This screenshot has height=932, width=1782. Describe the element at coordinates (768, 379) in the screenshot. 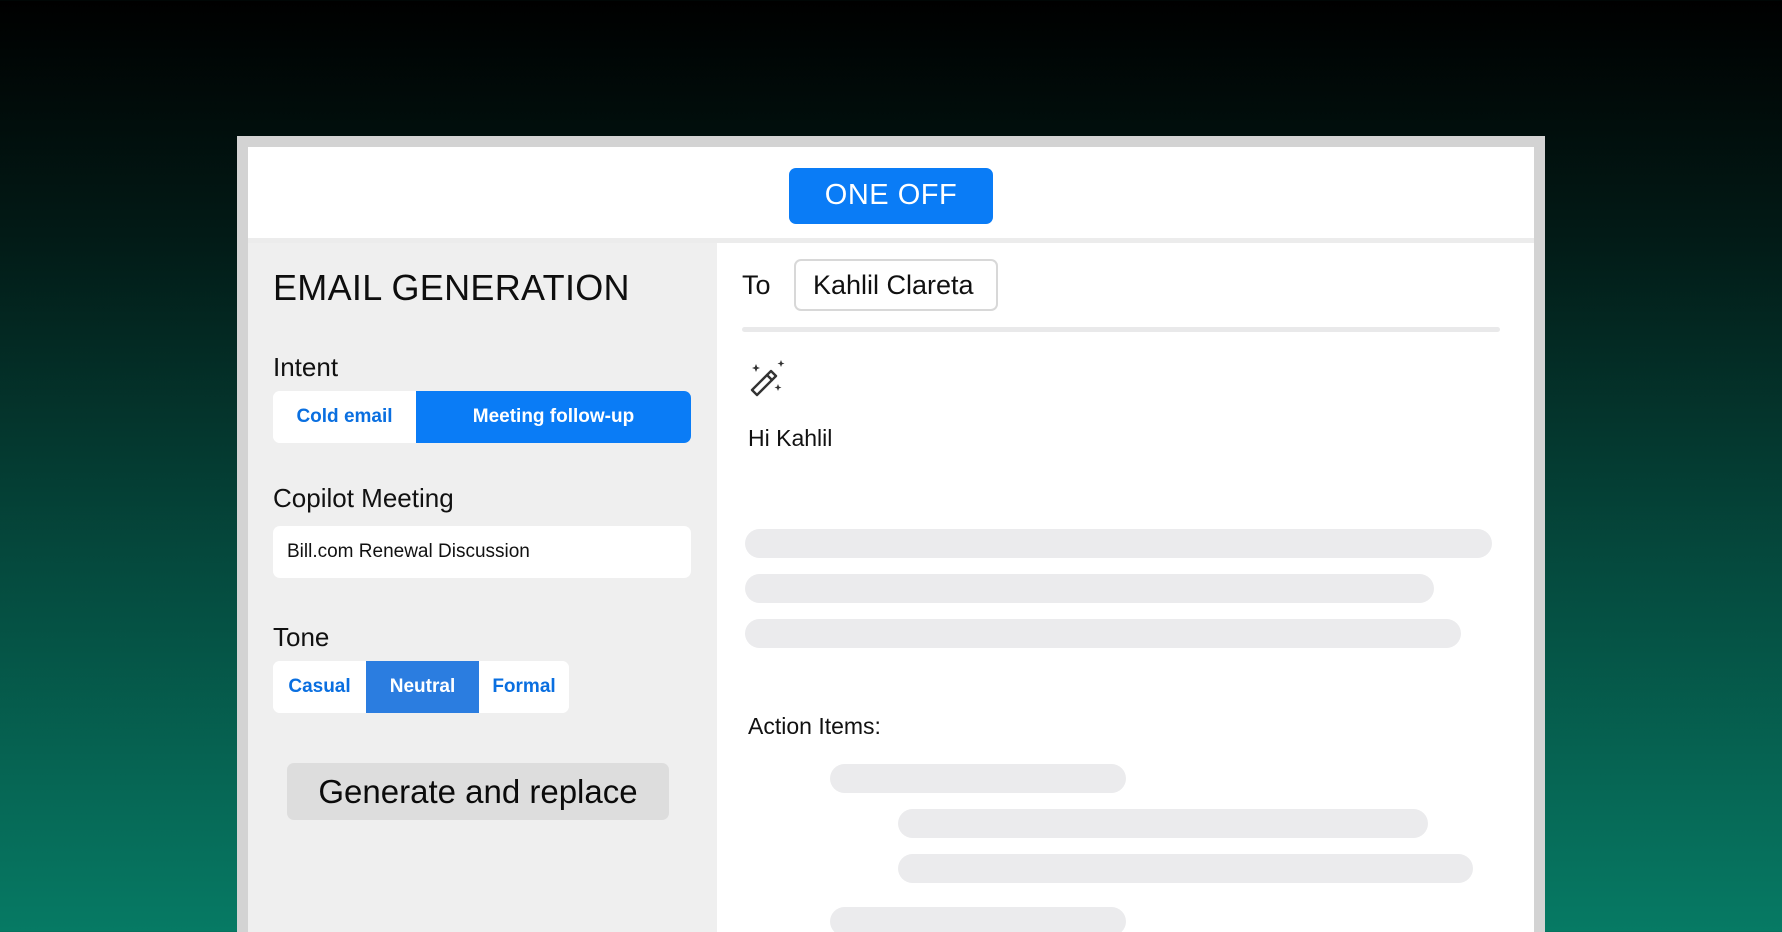

I see `magic-wand-icon` at that location.